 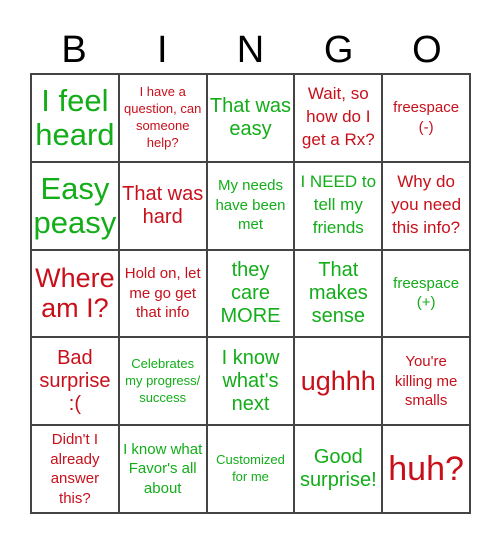 I want to click on bingo-cell-text: I know what's next, so click(x=250, y=380).